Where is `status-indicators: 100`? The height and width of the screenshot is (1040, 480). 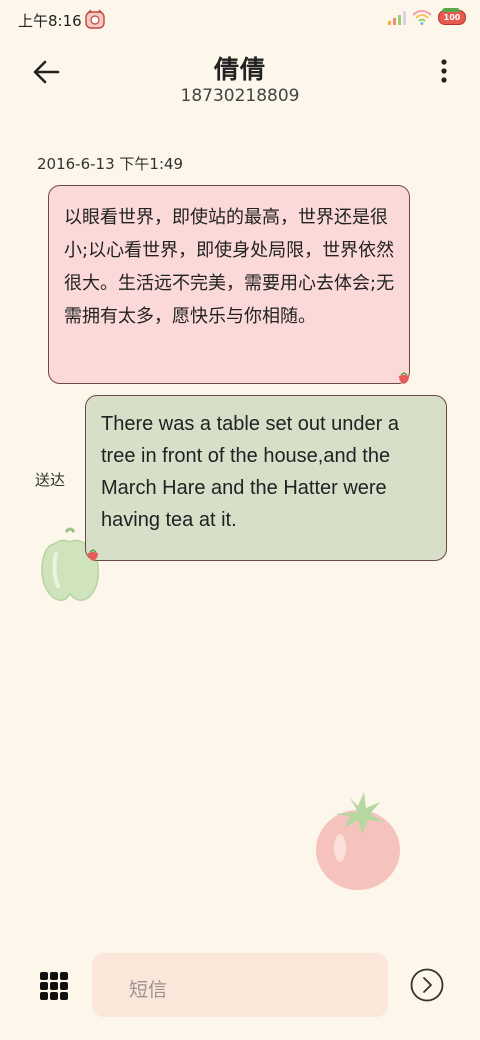
status-indicators: 100 is located at coordinates (427, 16).